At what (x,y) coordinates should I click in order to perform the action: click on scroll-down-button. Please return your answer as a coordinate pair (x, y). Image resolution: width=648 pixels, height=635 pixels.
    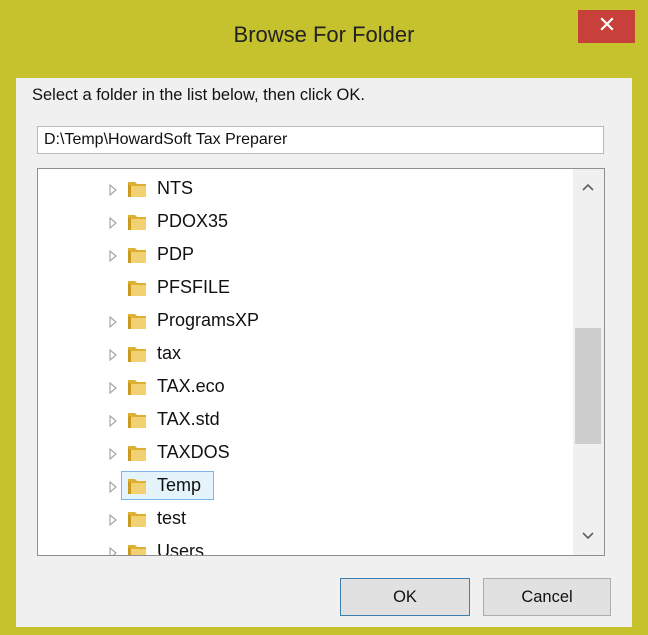
    Looking at the image, I should click on (588, 537).